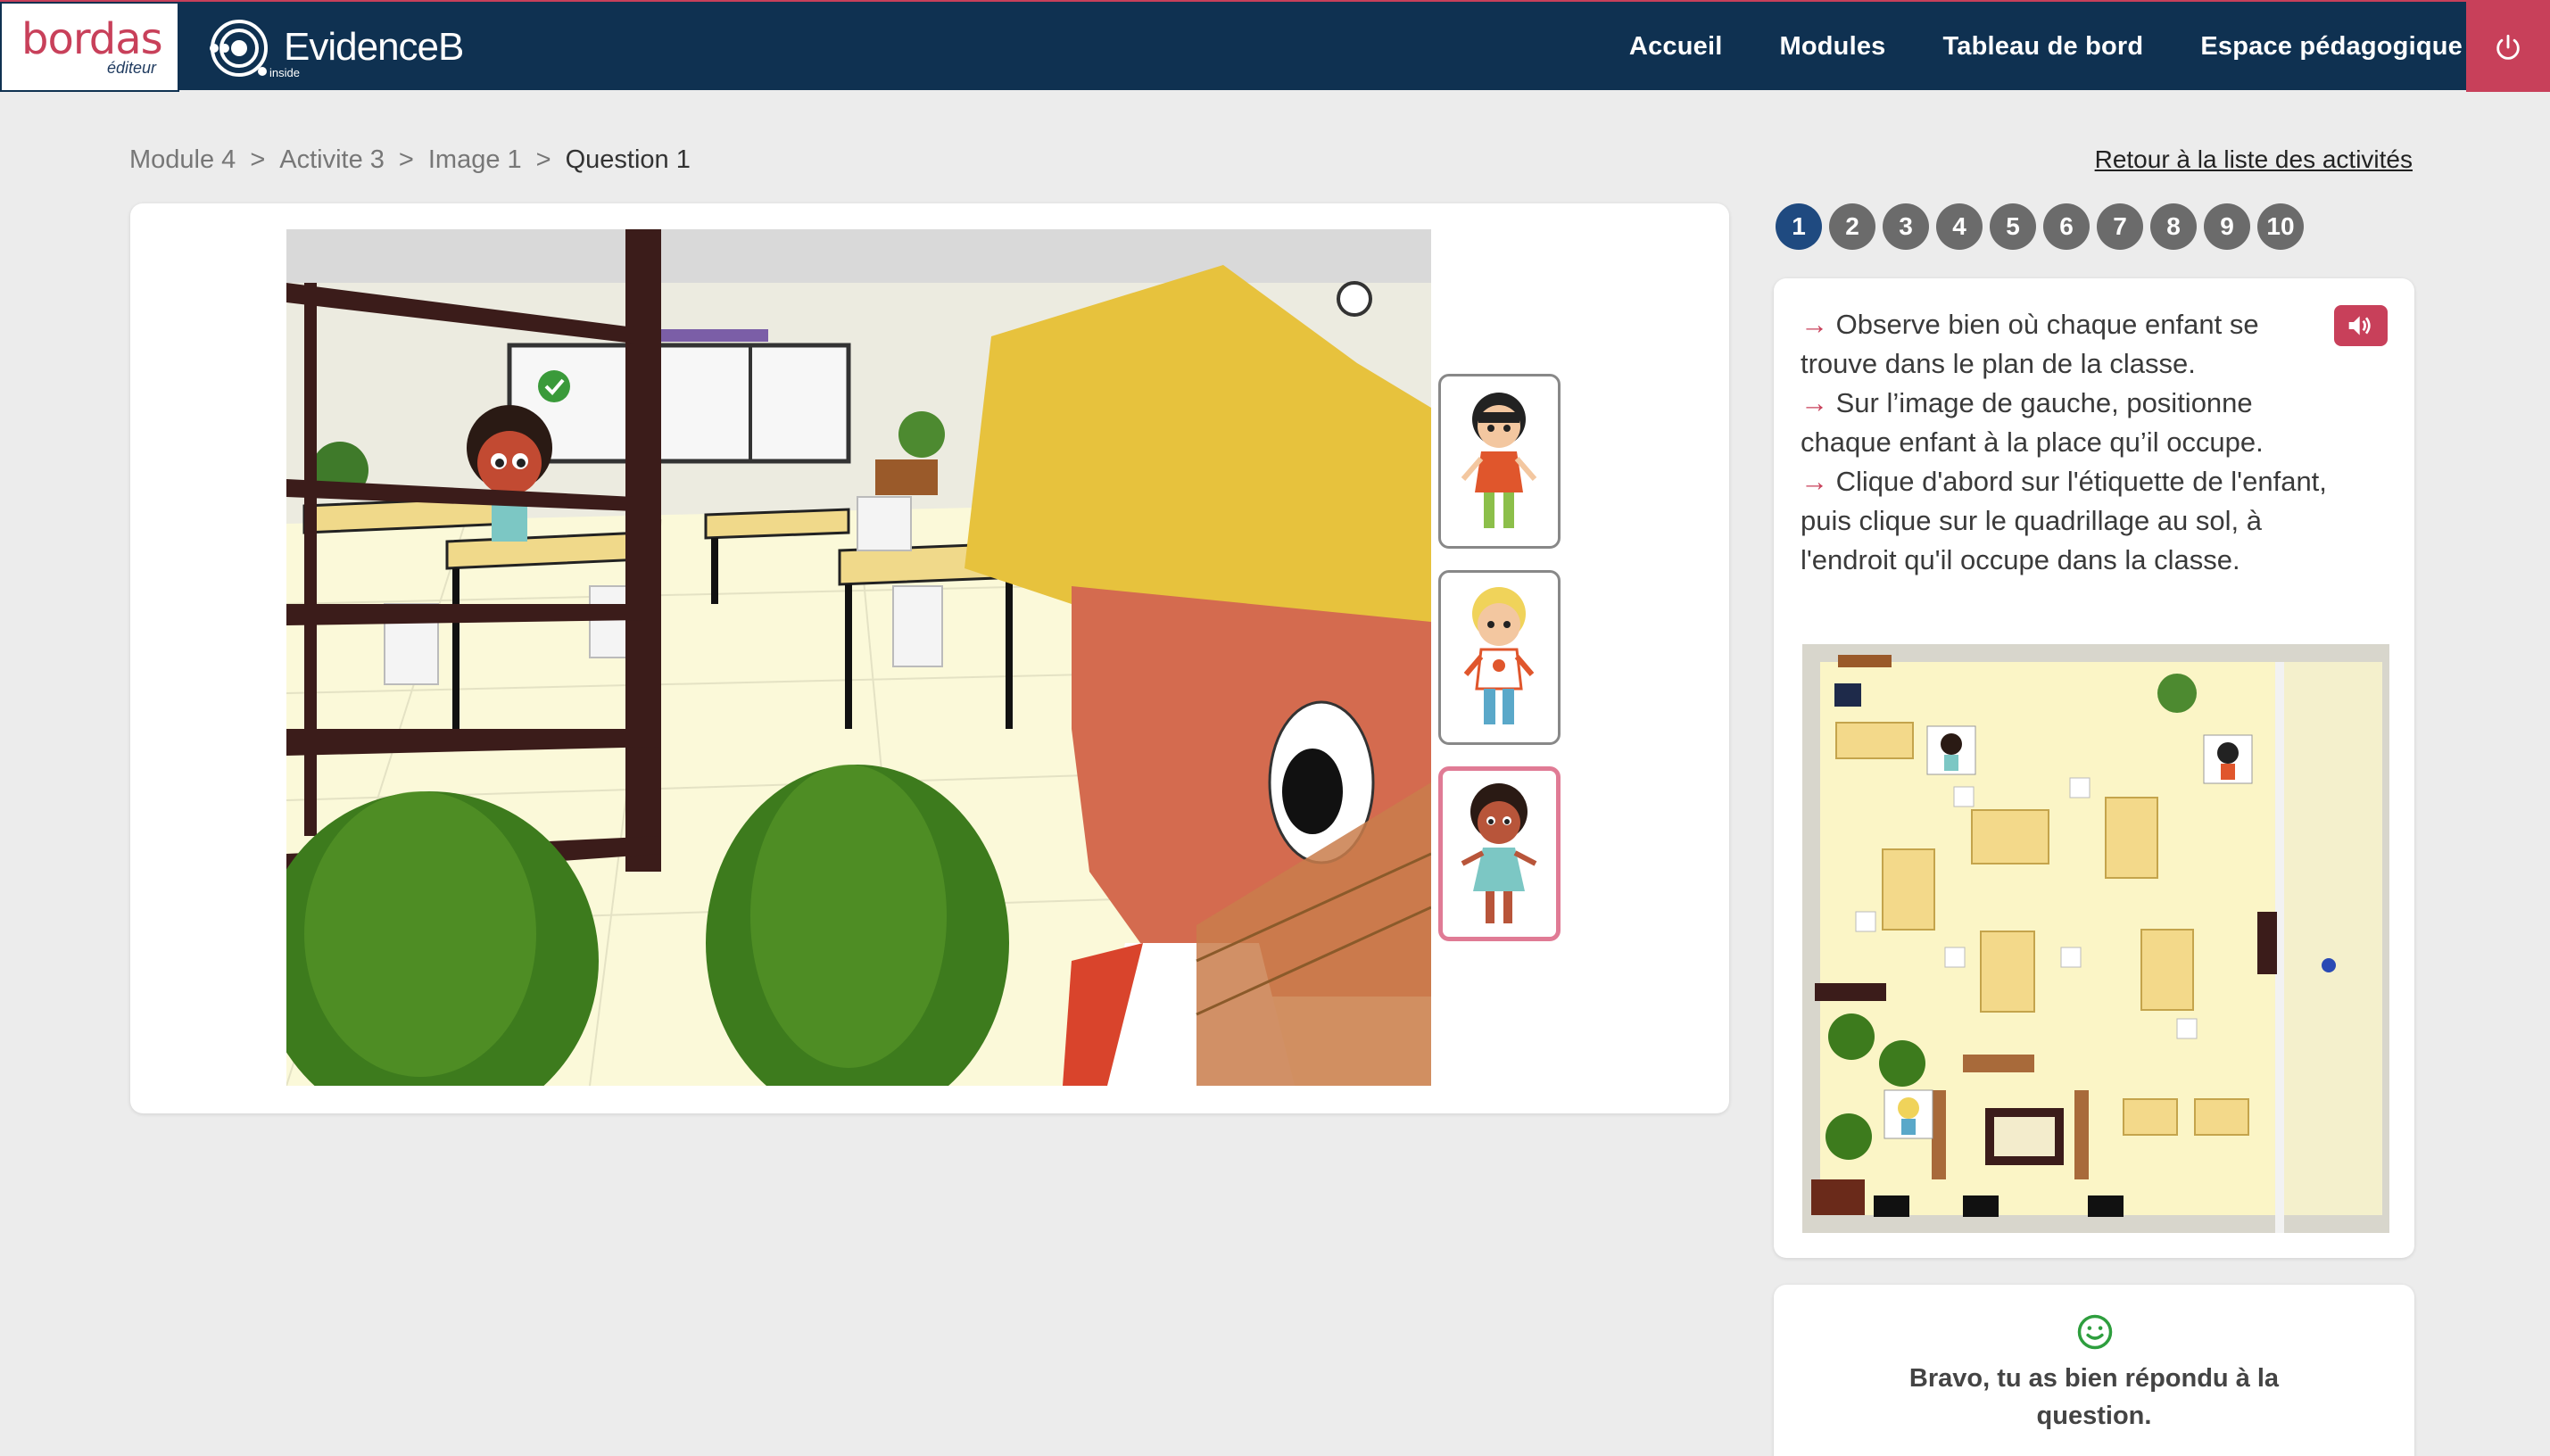  Describe the element at coordinates (2254, 160) in the screenshot. I see `back-to-activities-link: Retour à la liste des activités` at that location.